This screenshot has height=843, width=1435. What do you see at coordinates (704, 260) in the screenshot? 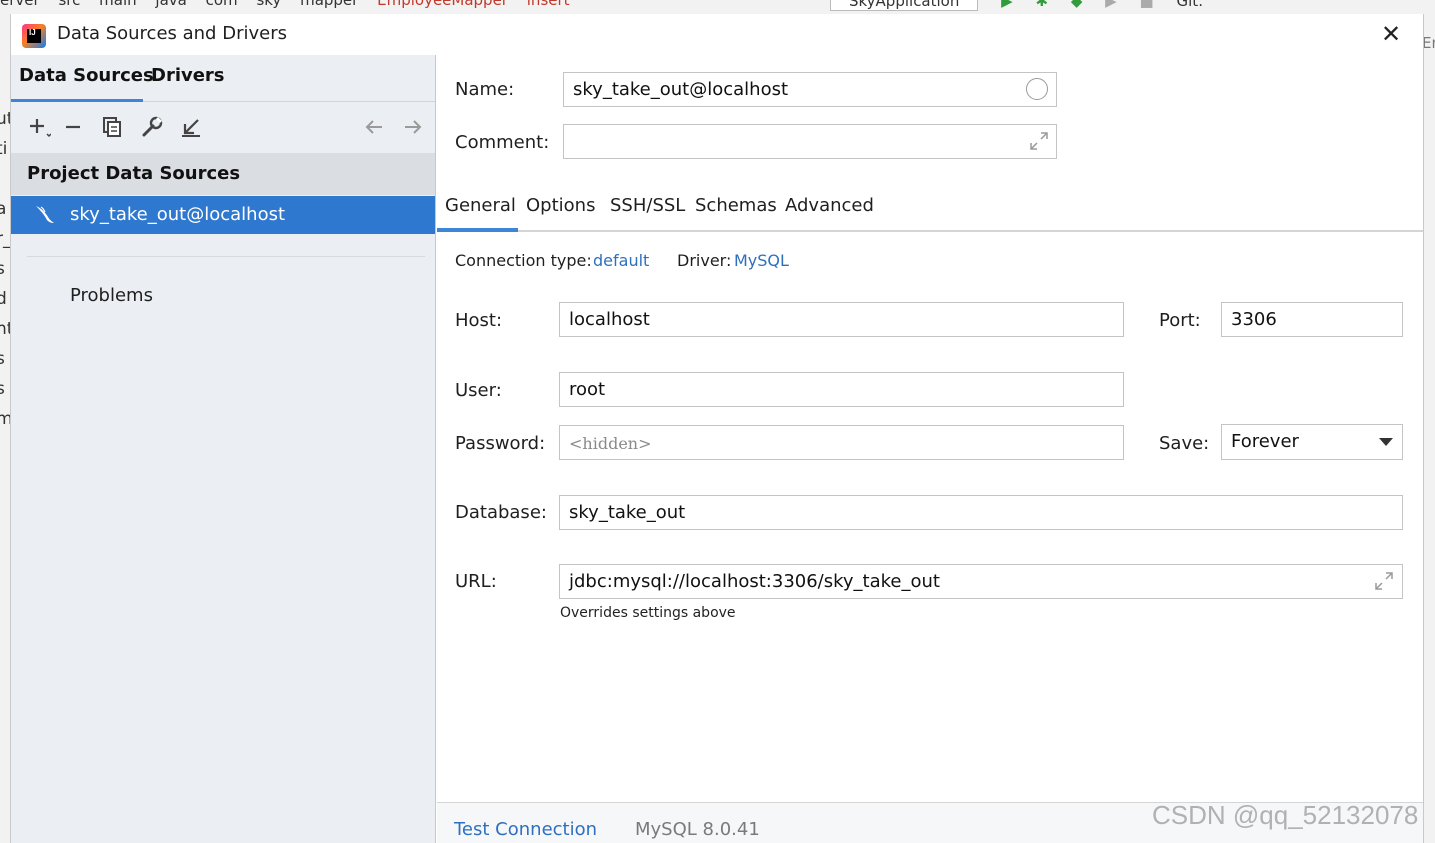
I see `driver-label: Driver:` at bounding box center [704, 260].